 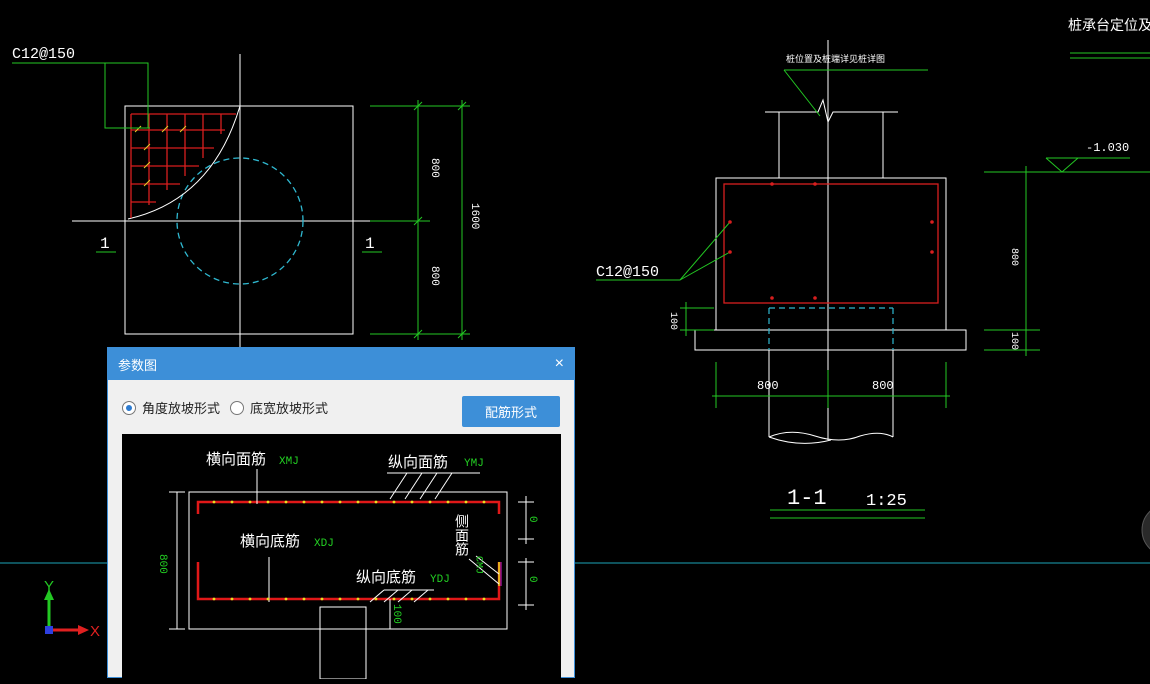 I want to click on right-dim-height: 800, so click(x=1013, y=257).